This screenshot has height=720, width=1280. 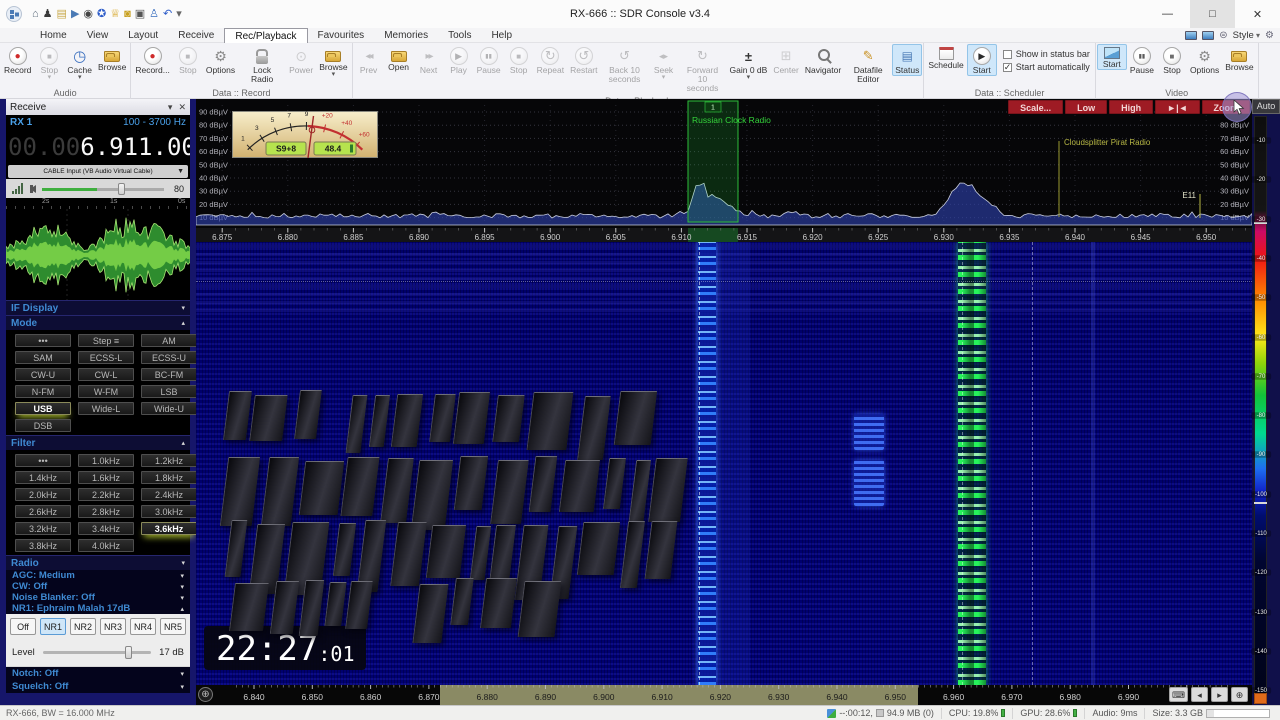 What do you see at coordinates (98, 686) in the screenshot?
I see `squelch-row: Squelch: Off ▾` at bounding box center [98, 686].